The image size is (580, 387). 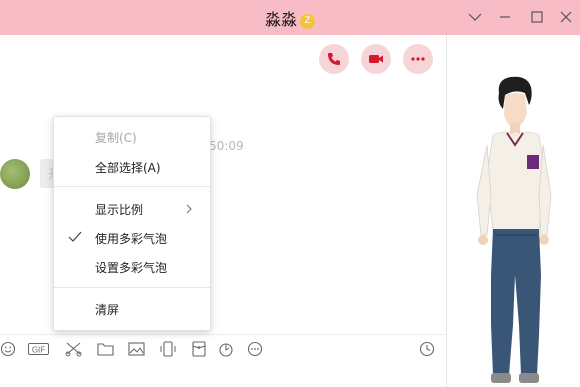 I want to click on red-packet-button, so click(x=199, y=349).